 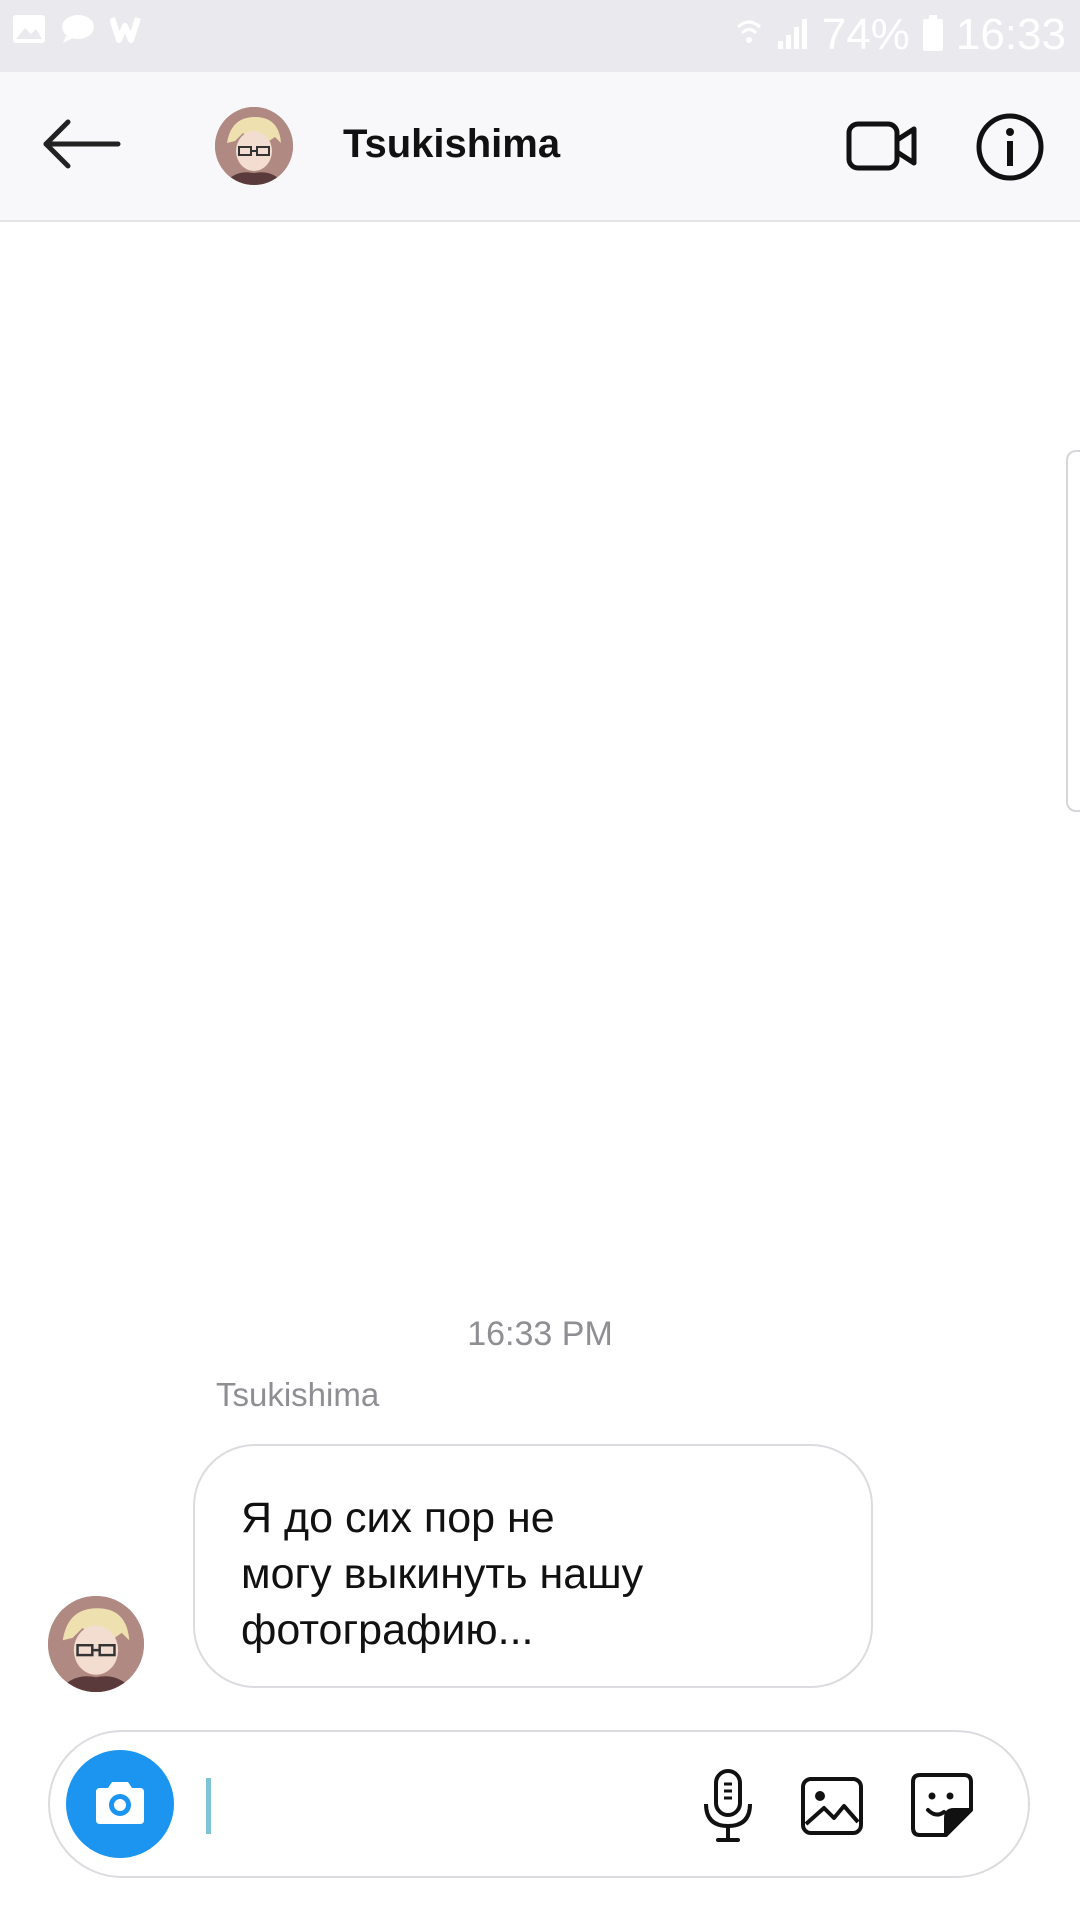 I want to click on chat-header: Tsukishima, so click(x=540, y=147).